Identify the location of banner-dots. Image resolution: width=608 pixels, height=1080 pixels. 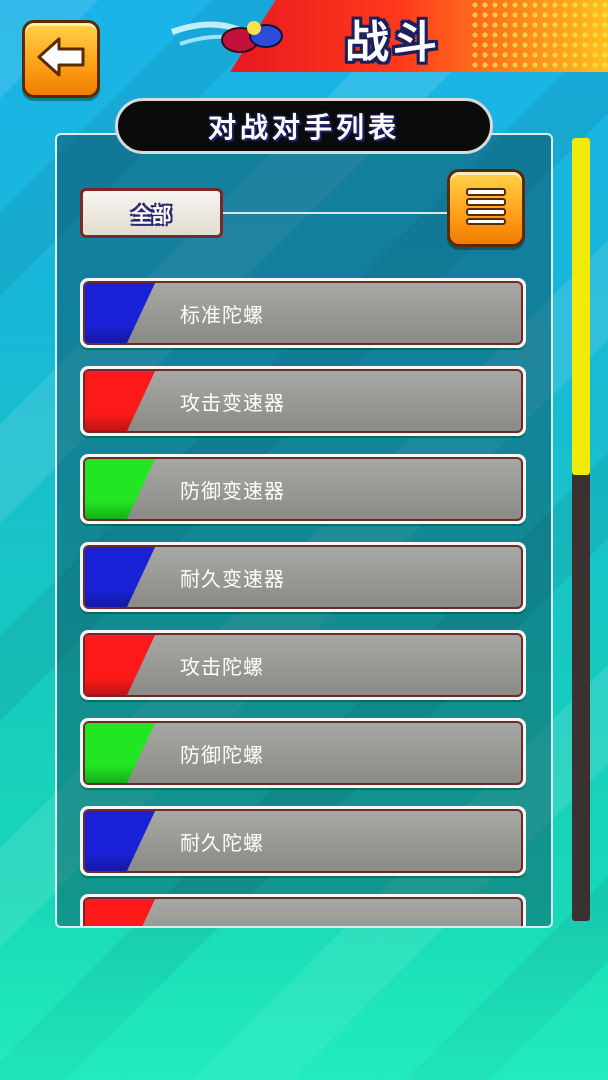
(539, 36).